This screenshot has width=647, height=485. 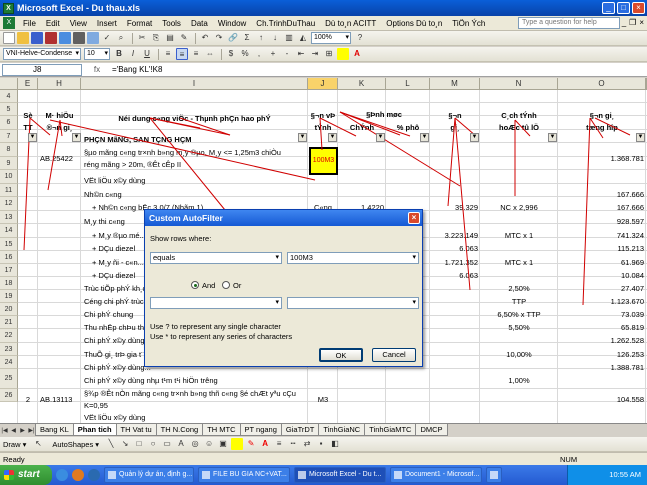 I want to click on column-header-I: I, so click(x=194, y=84).